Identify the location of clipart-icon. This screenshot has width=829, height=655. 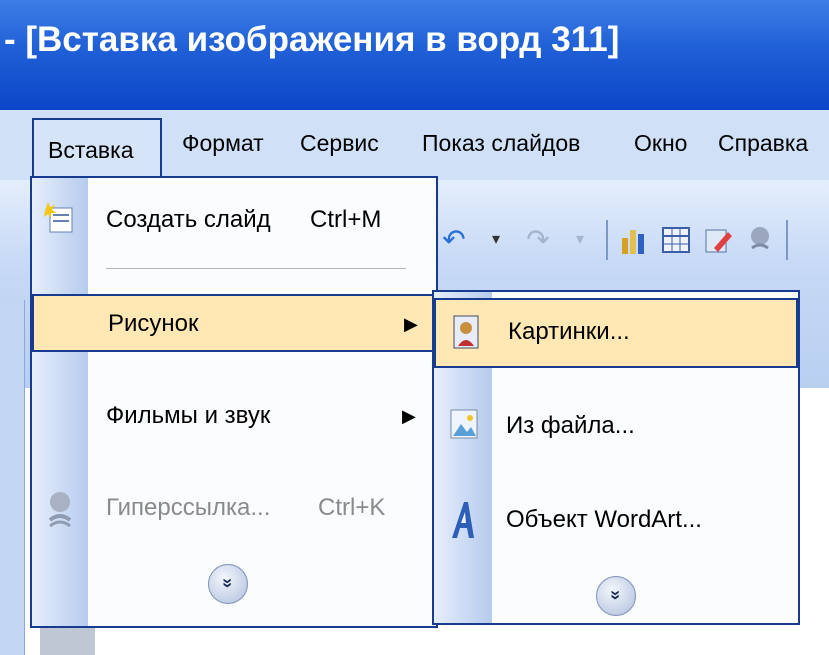
(466, 334).